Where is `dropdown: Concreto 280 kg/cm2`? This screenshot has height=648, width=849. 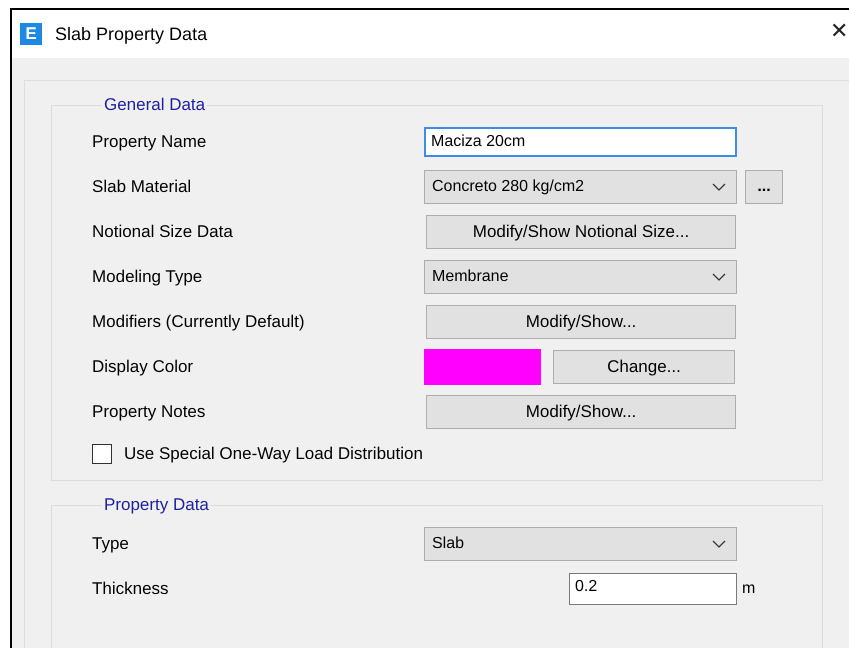
dropdown: Concreto 280 kg/cm2 is located at coordinates (580, 187).